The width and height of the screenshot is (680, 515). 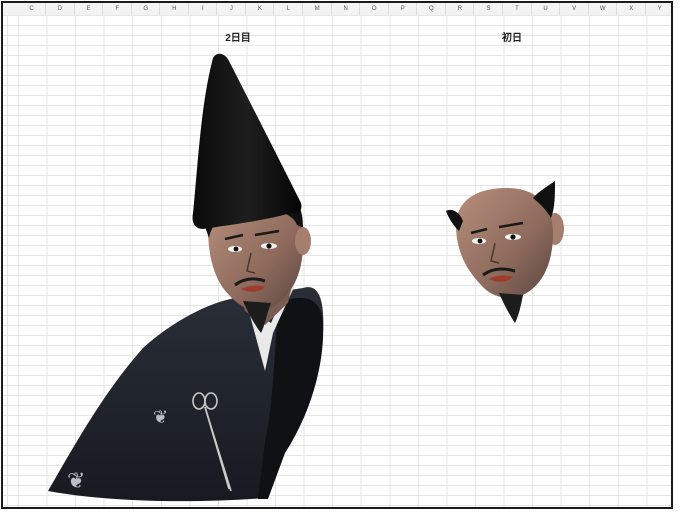 What do you see at coordinates (76, 481) in the screenshot?
I see `crest-emblem-lower: ❦` at bounding box center [76, 481].